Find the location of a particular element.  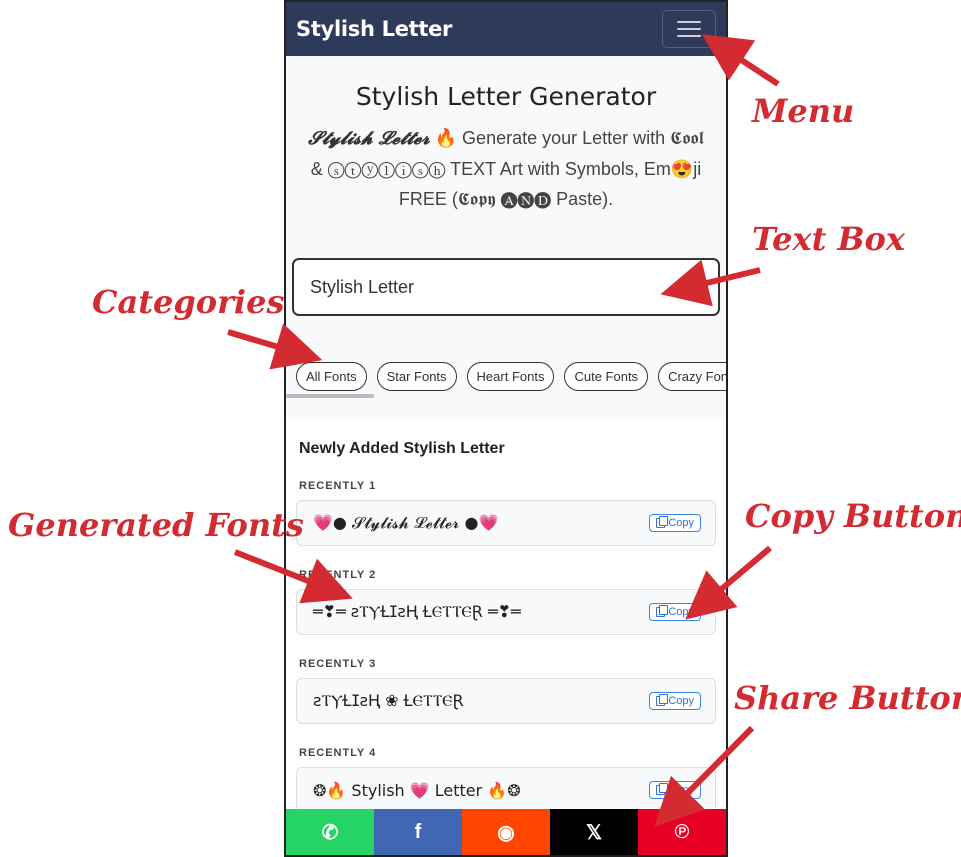

copy-arrow is located at coordinates (728, 582).